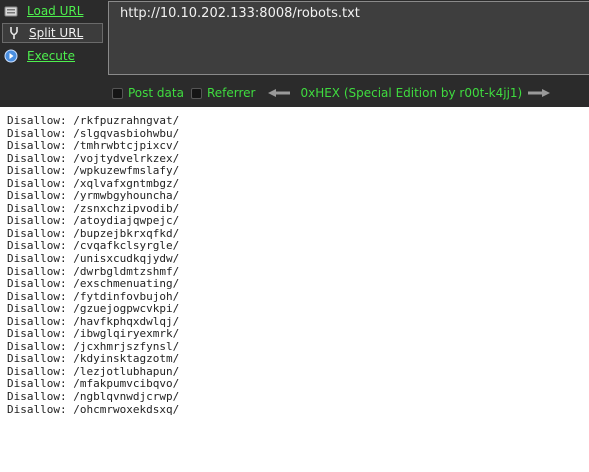 The height and width of the screenshot is (472, 589). I want to click on referrer-option: Referrer, so click(223, 93).